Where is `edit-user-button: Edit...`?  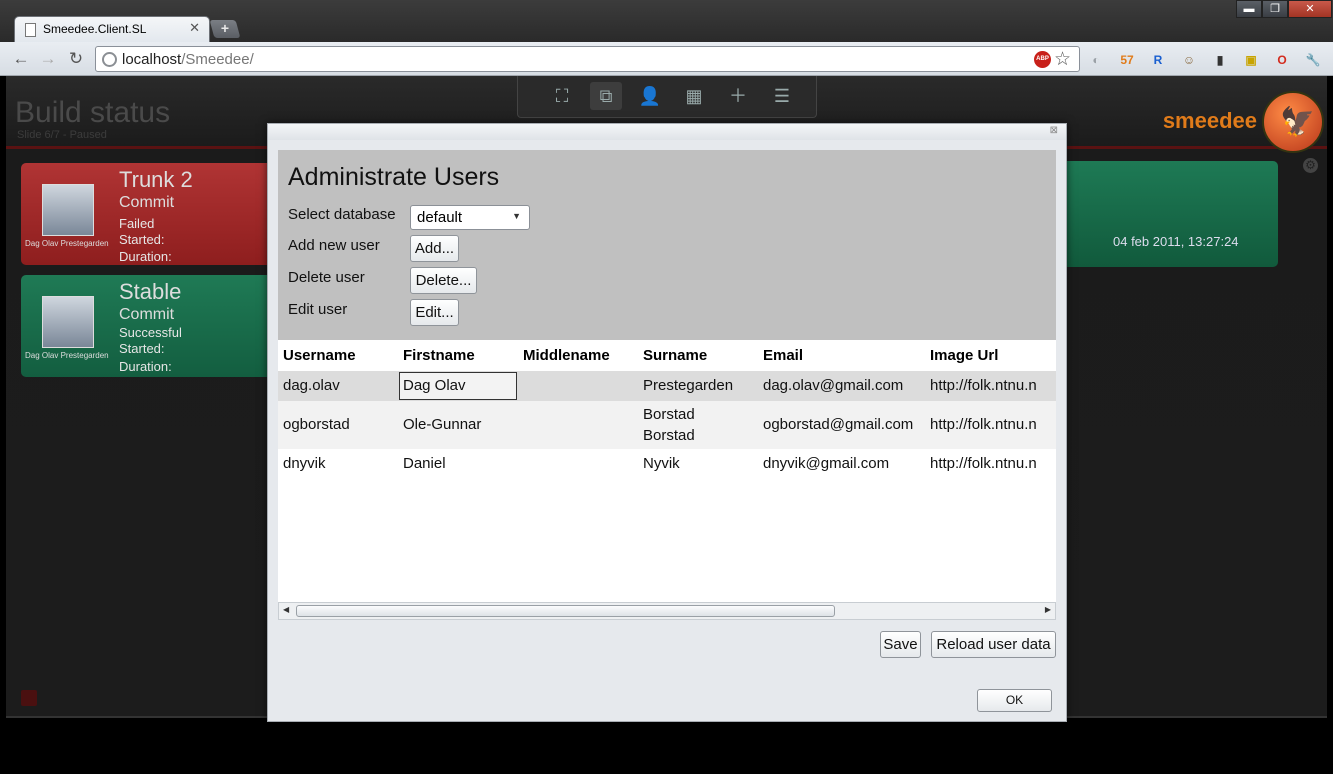
edit-user-button: Edit... is located at coordinates (434, 312).